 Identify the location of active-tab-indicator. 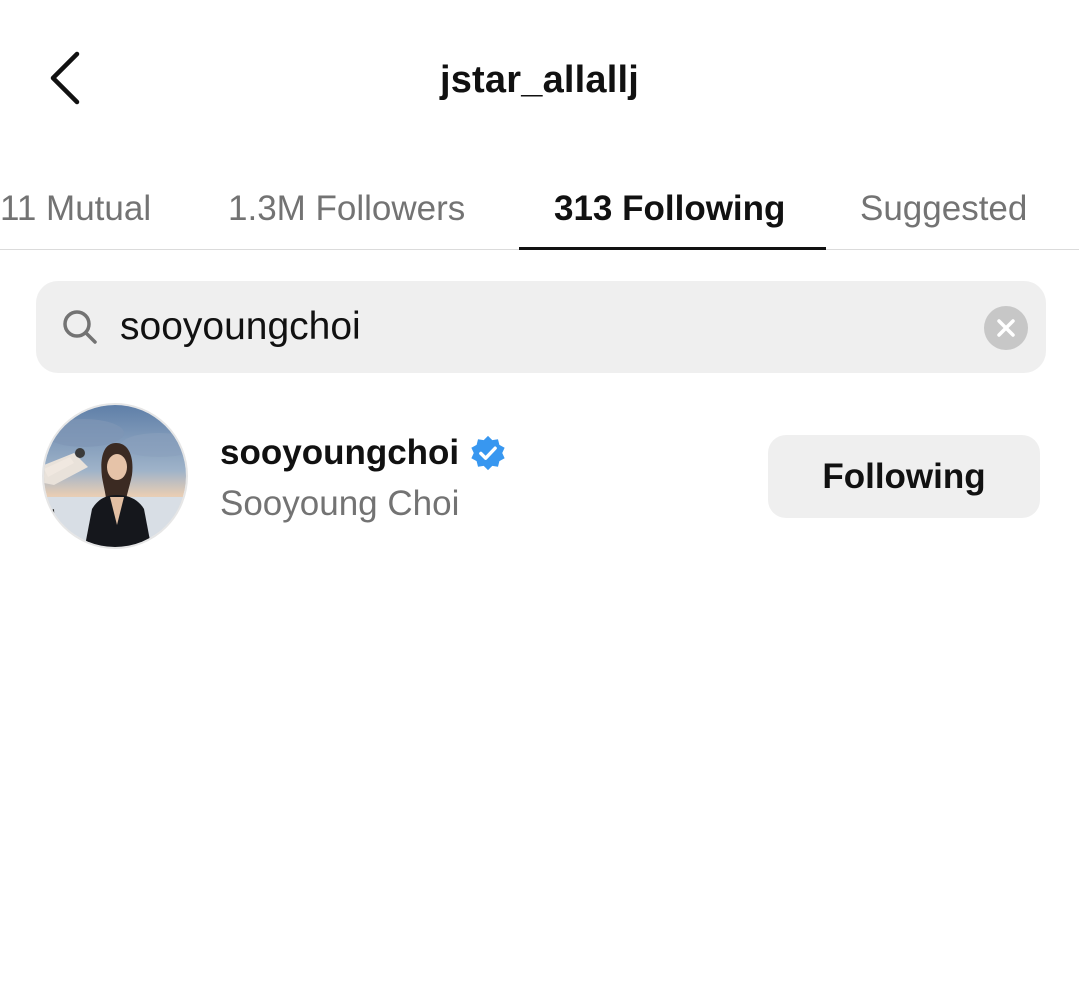
(672, 248).